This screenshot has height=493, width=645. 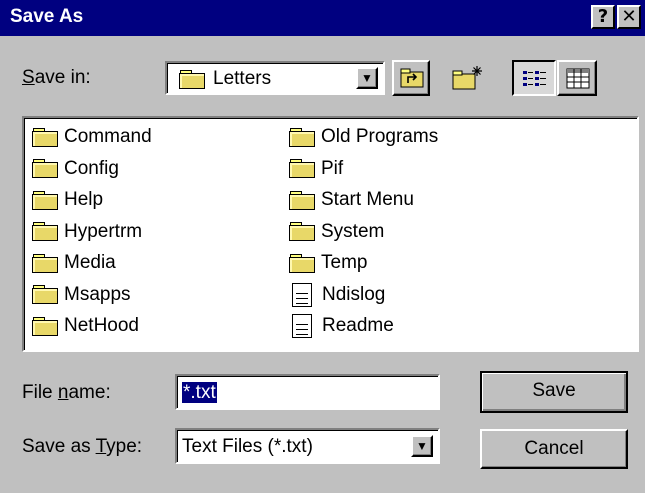 I want to click on new-folder-icon, so click(x=467, y=78).